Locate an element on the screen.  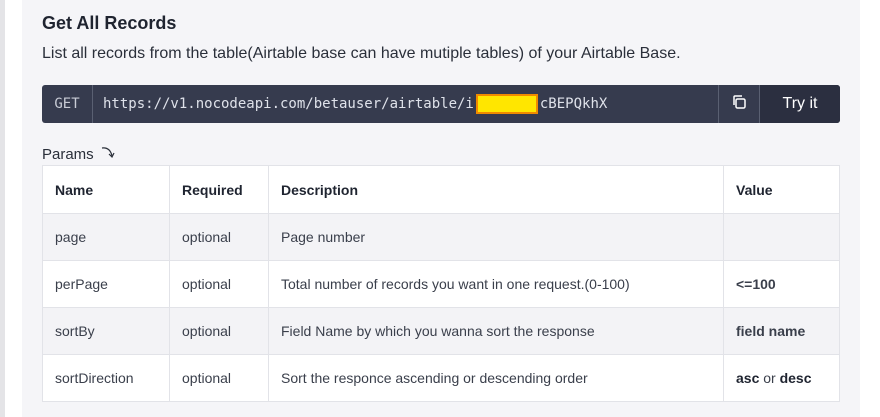
table-header-row: Name Required Description Value is located at coordinates (441, 189).